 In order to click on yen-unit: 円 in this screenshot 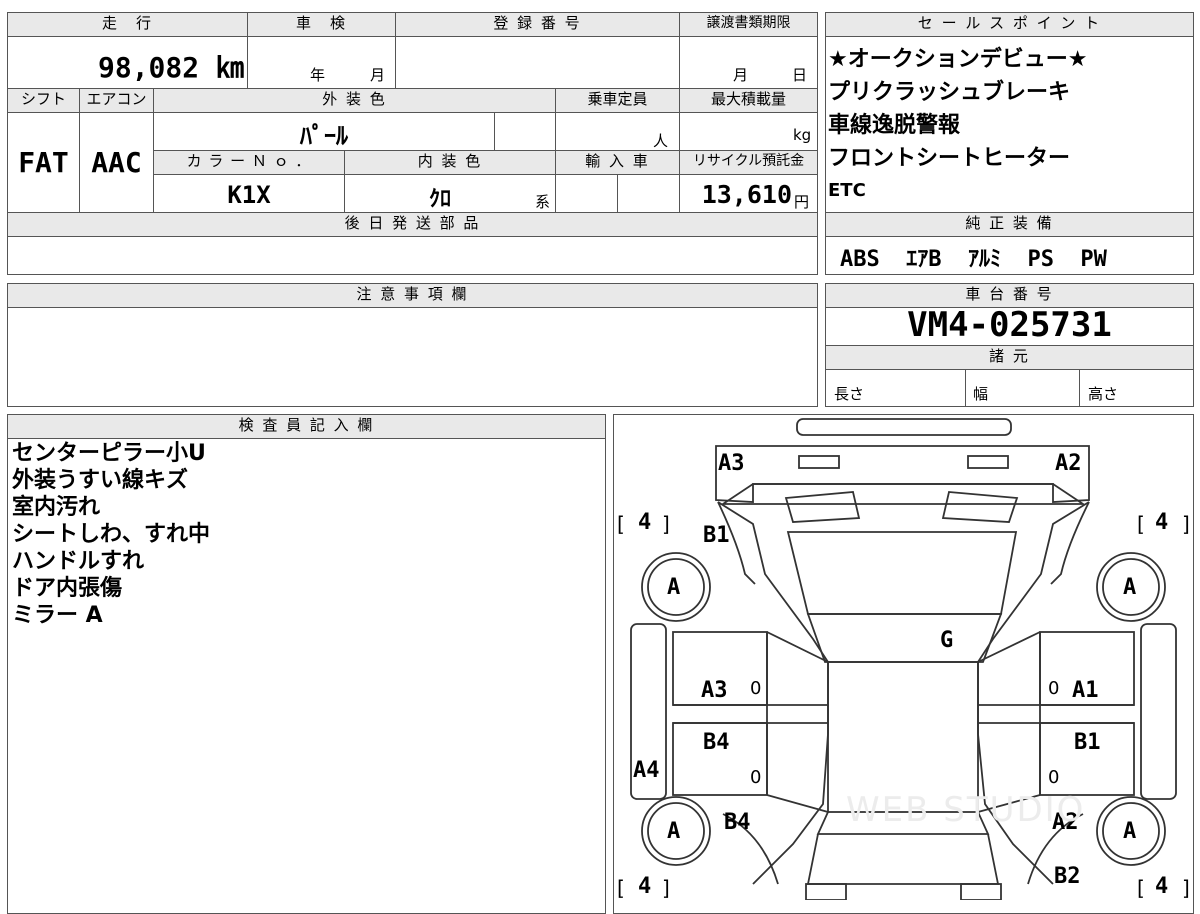, I will do `click(802, 202)`.